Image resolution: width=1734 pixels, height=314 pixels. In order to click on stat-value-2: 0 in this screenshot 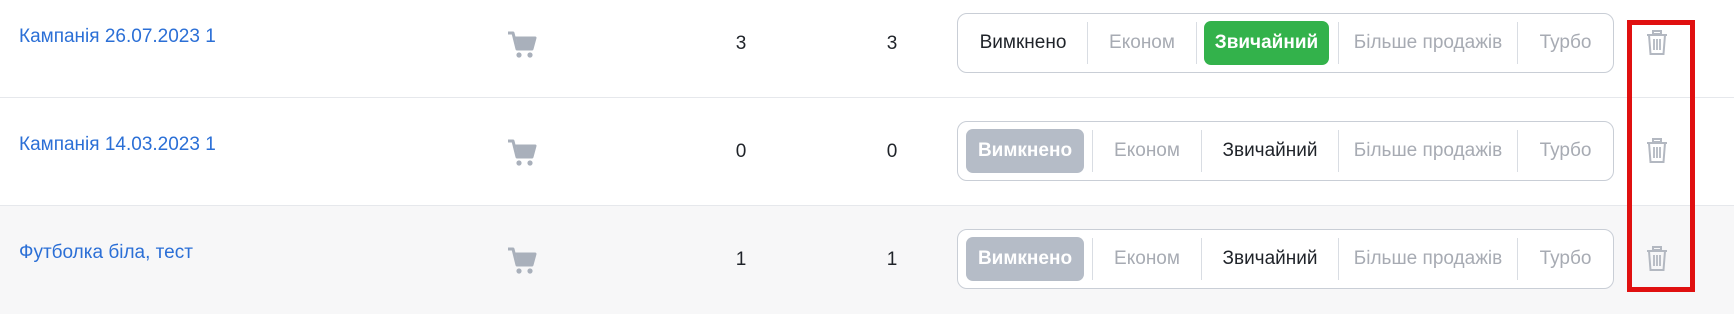, I will do `click(892, 151)`.